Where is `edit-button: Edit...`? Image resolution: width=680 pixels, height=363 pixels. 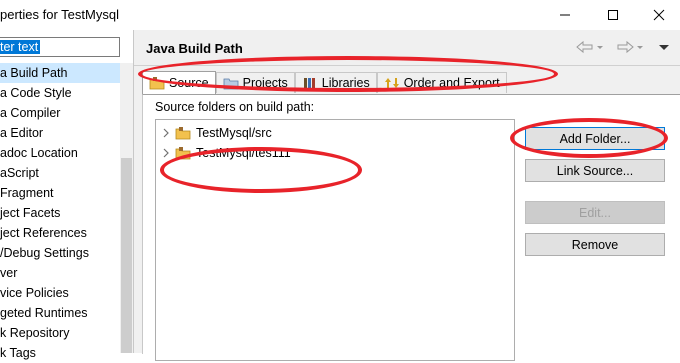
edit-button: Edit... is located at coordinates (595, 212).